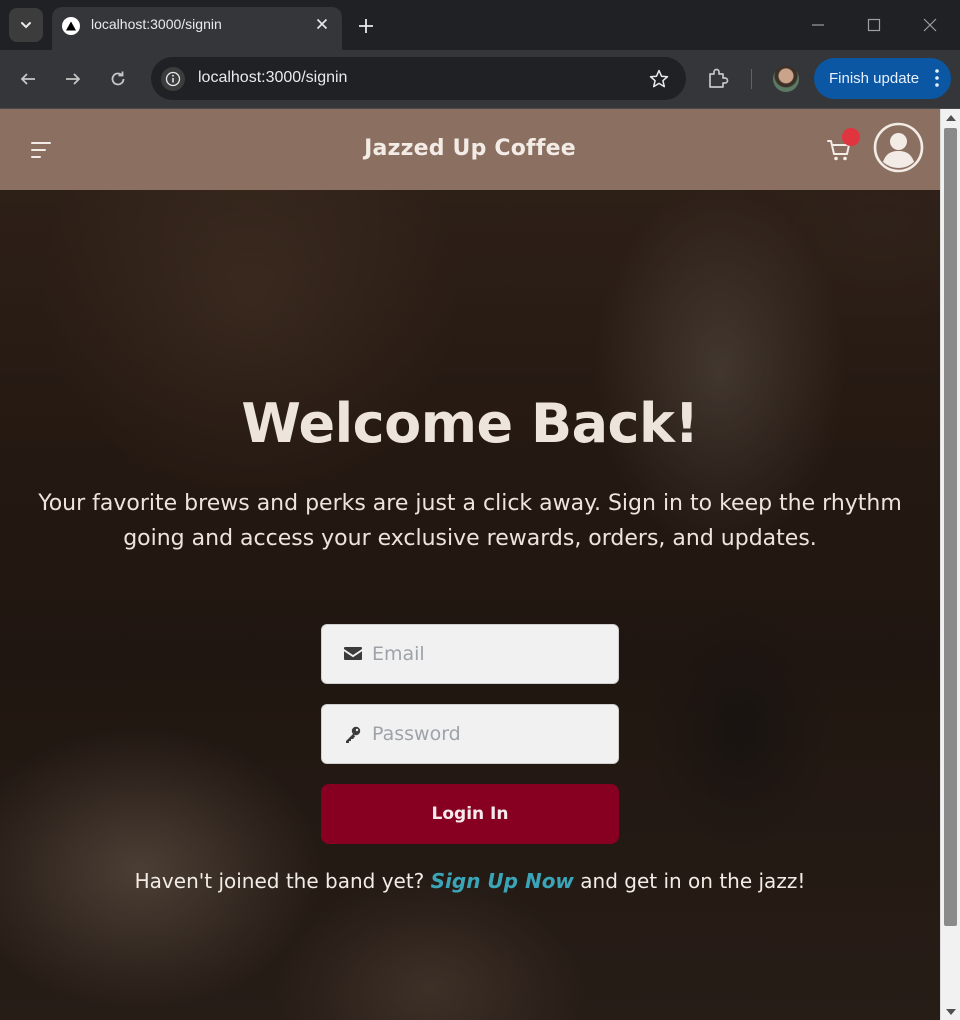 Image resolution: width=960 pixels, height=1020 pixels. Describe the element at coordinates (874, 78) in the screenshot. I see `finish-update-label: Finish update` at that location.